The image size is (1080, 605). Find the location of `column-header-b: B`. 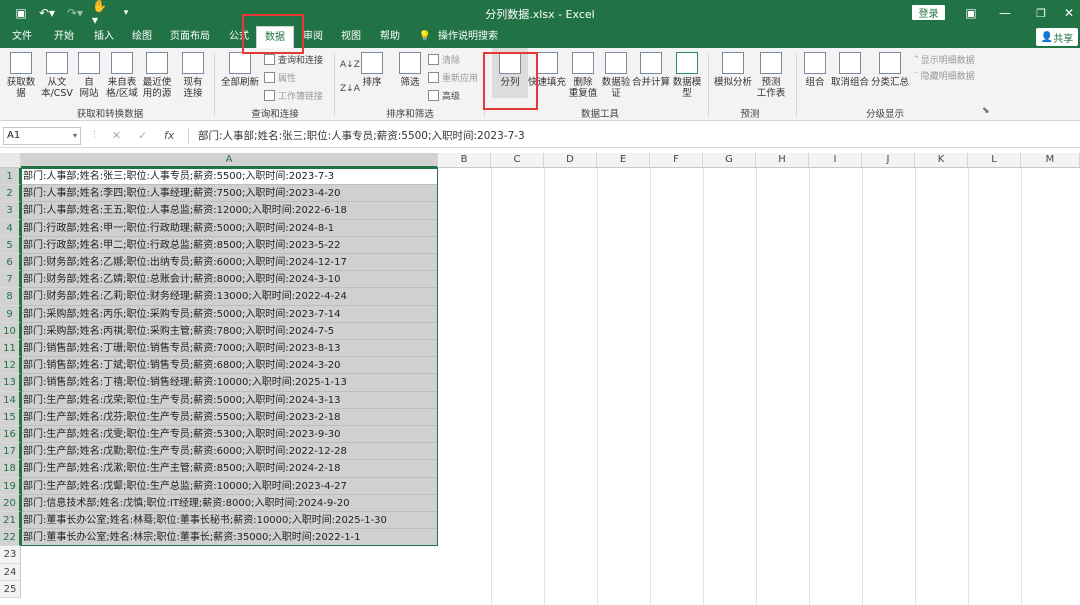

column-header-b: B is located at coordinates (464, 160).